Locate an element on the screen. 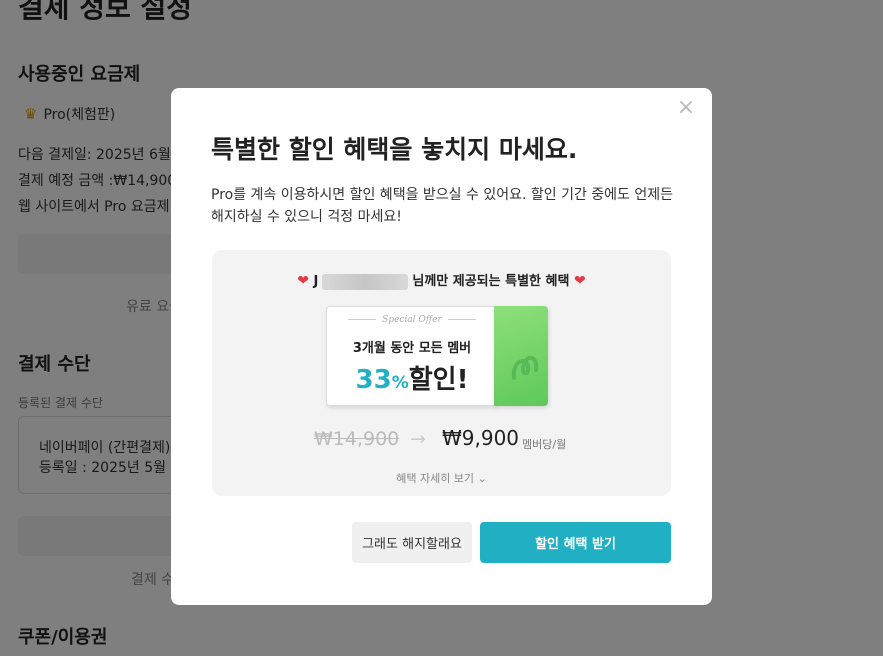 The image size is (883, 656). modal-title: 특별한 할인 혜택을 놓치지 마세요. is located at coordinates (394, 149).